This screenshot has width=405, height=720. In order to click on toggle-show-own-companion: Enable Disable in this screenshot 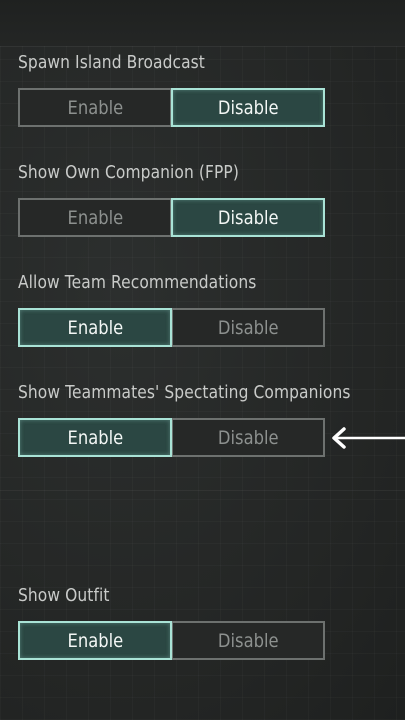, I will do `click(171, 217)`.